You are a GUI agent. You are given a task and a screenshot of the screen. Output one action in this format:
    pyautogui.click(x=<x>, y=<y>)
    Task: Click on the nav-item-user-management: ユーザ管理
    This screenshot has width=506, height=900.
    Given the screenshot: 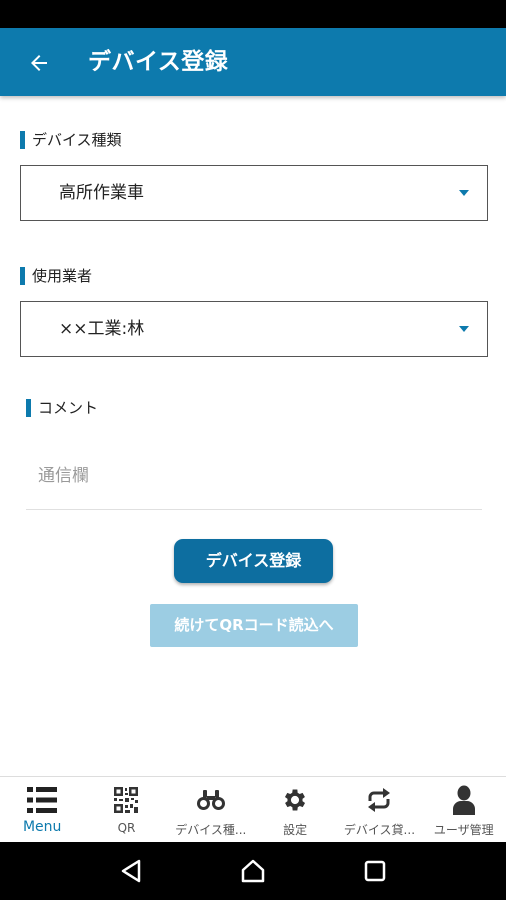 What is the action you would take?
    pyautogui.click(x=464, y=809)
    